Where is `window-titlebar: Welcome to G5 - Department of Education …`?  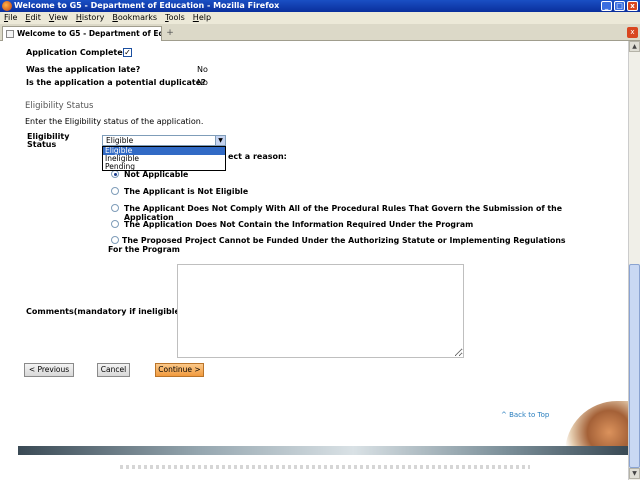
window-titlebar: Welcome to G5 - Department of Education … is located at coordinates (320, 6).